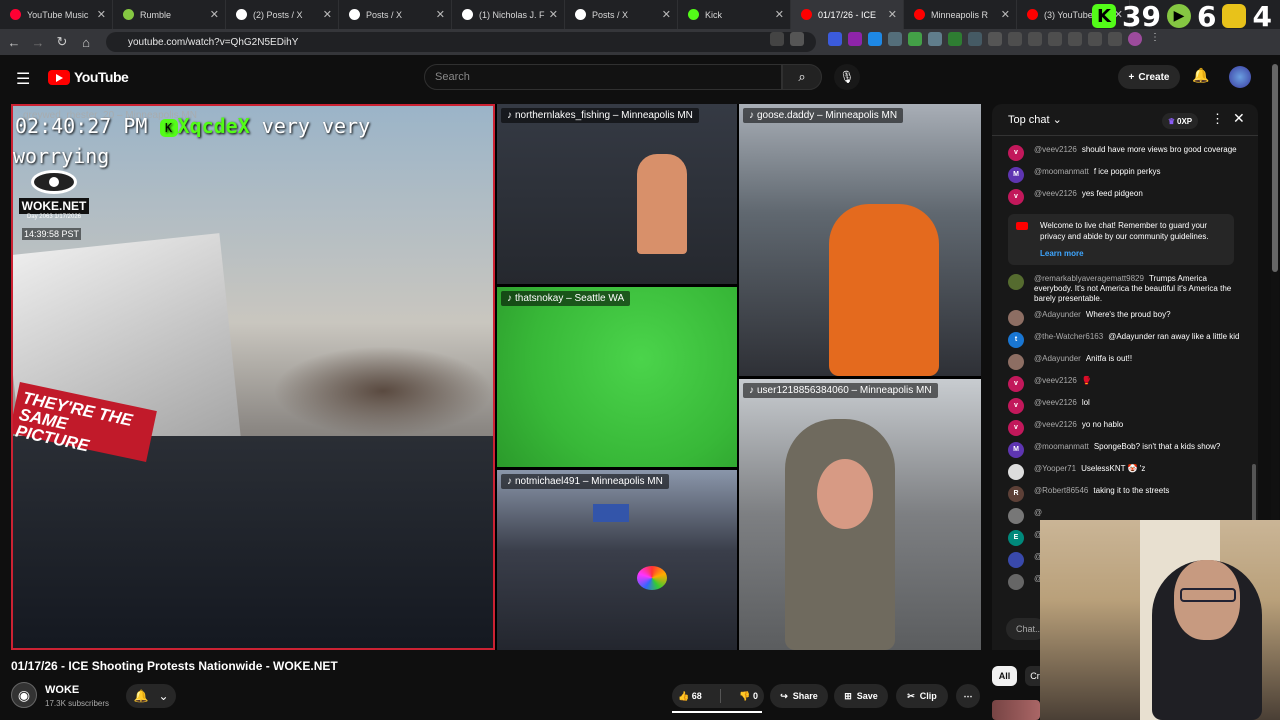 The width and height of the screenshot is (1280, 720). I want to click on save-button: ⊞ Save, so click(861, 696).